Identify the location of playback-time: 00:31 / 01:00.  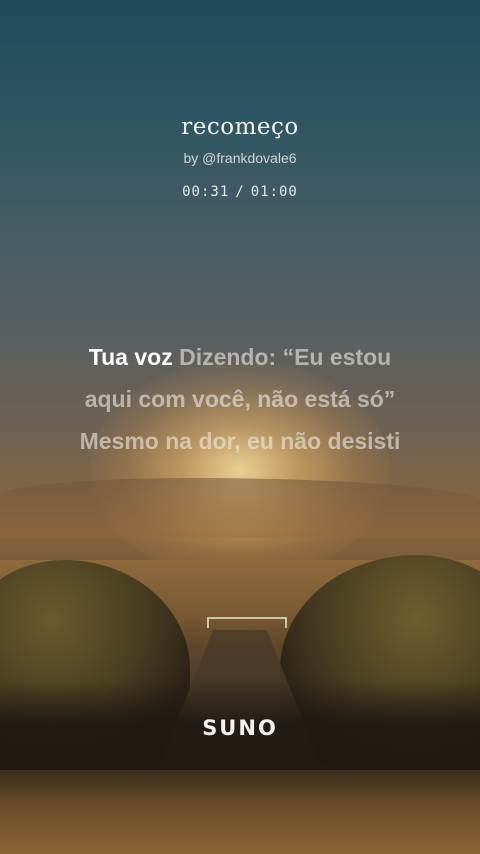
(240, 192).